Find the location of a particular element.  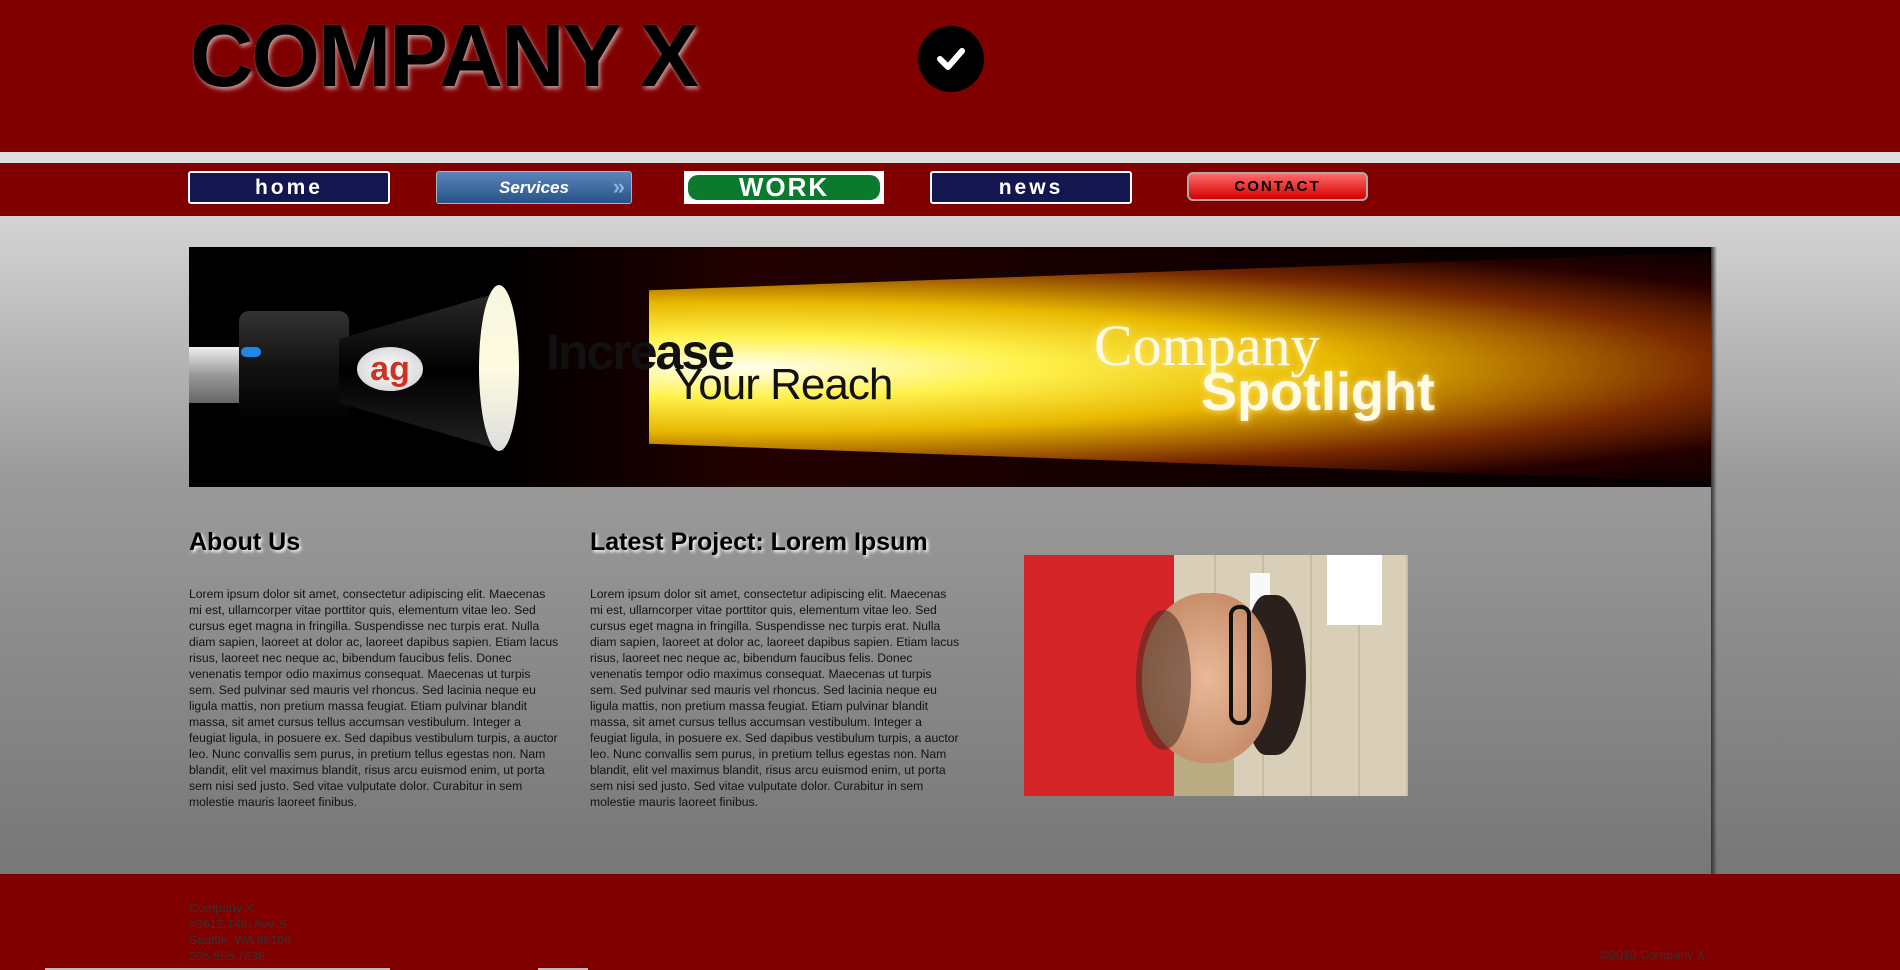

nav-services-button: Services » is located at coordinates (534, 187).